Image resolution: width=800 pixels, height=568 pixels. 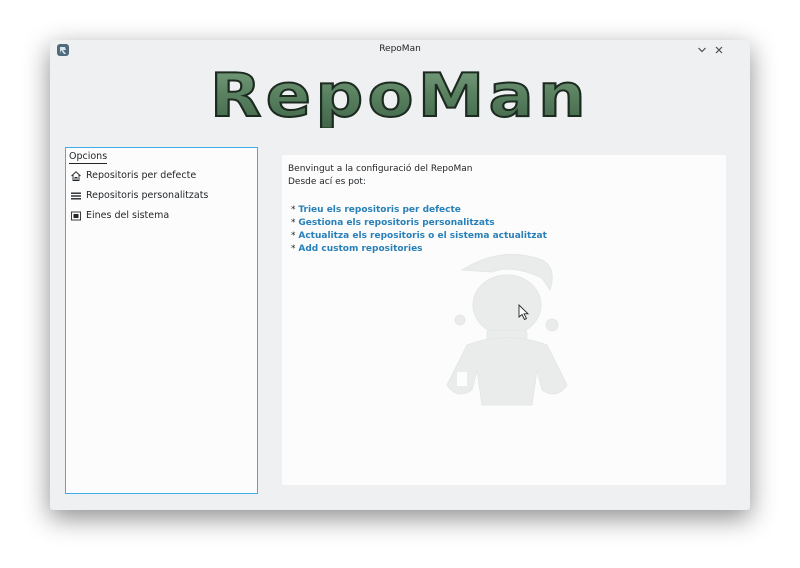 I want to click on options-title: Opcions, so click(x=88, y=157).